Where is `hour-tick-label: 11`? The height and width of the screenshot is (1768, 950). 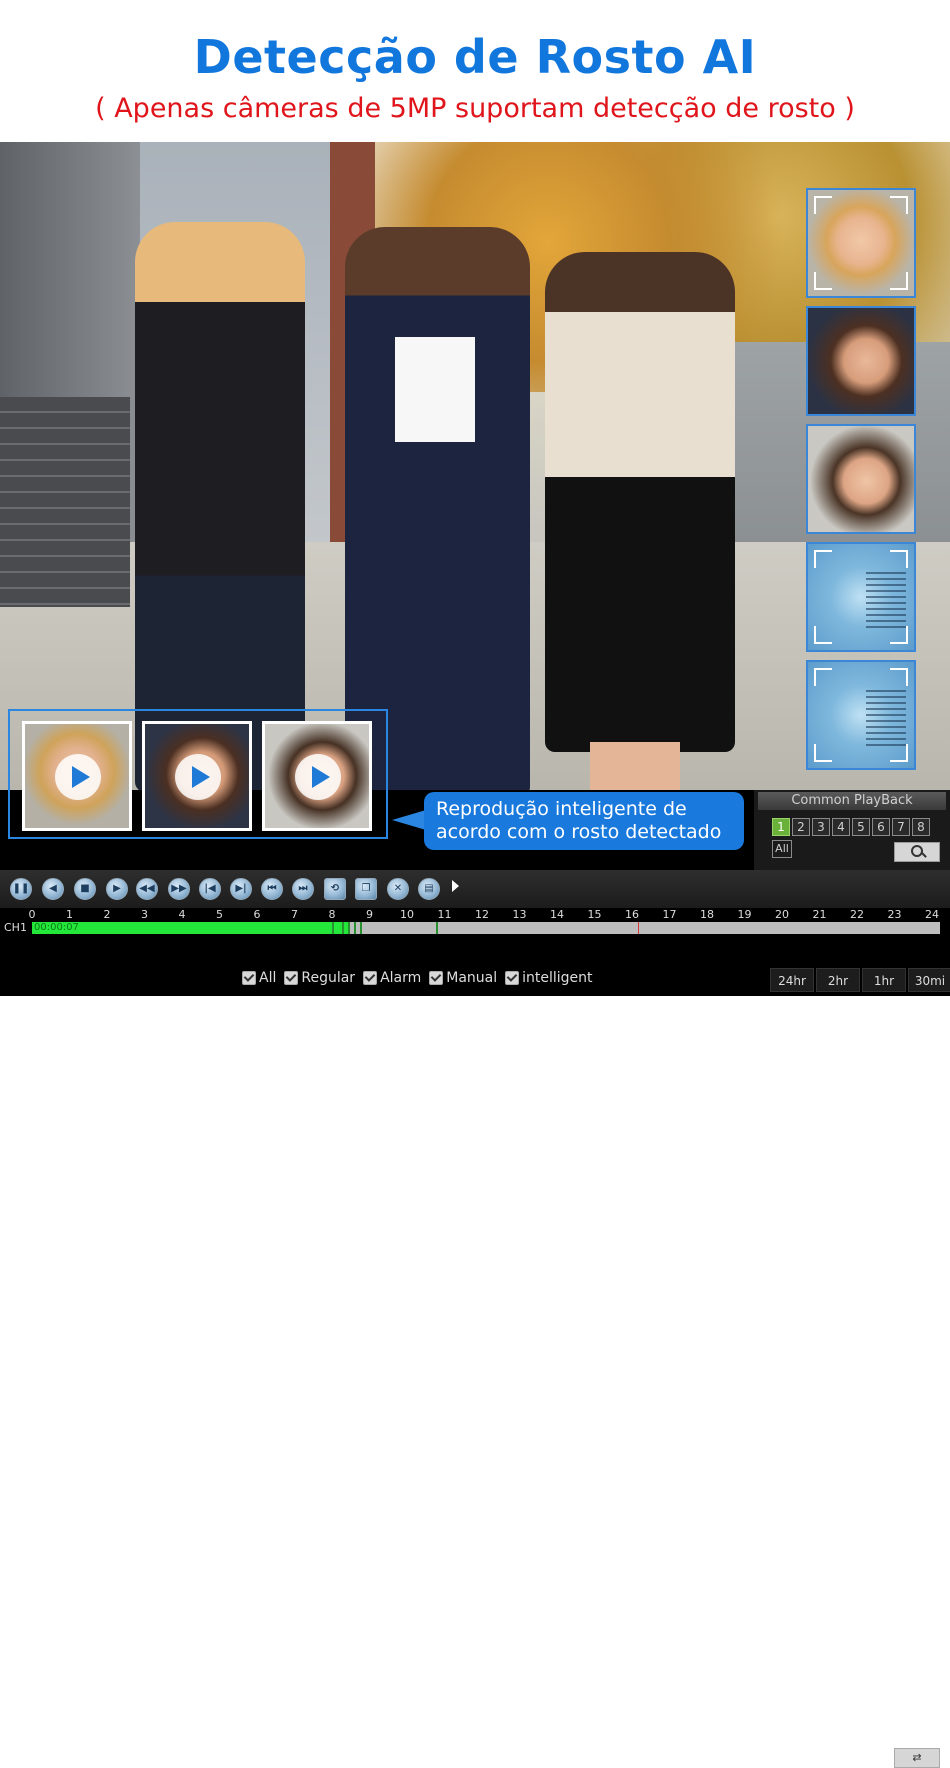
hour-tick-label: 11 is located at coordinates (444, 914).